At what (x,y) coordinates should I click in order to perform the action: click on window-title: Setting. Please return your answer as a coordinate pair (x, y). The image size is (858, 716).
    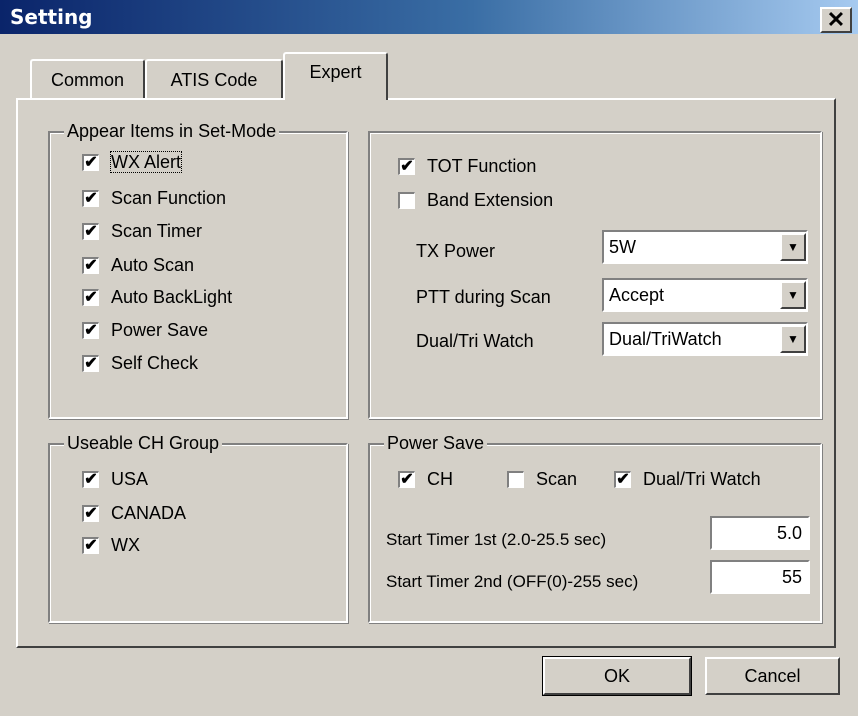
    Looking at the image, I should click on (51, 17).